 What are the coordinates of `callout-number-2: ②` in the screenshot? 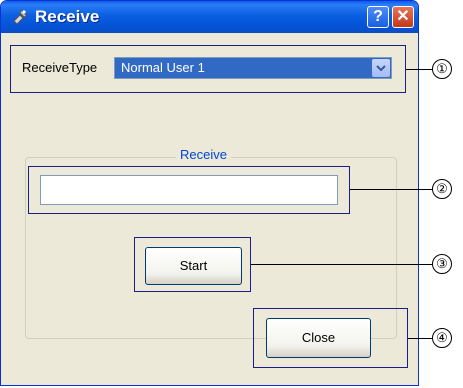 It's located at (442, 189).